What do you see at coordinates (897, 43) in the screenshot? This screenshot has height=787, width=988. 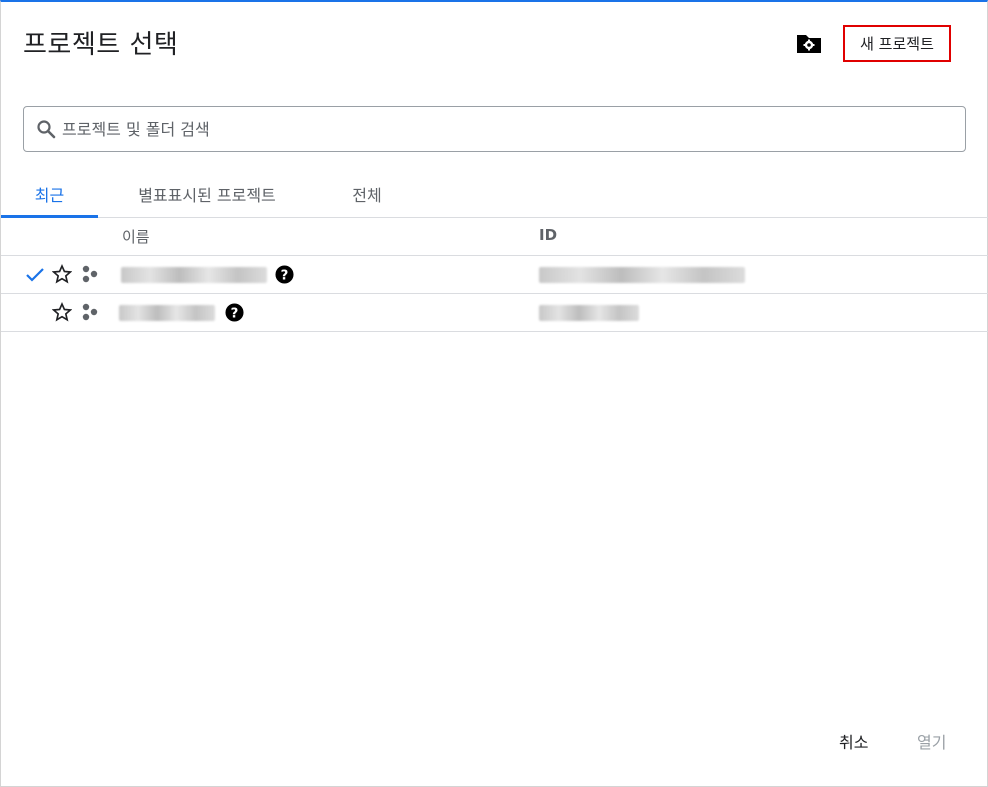 I see `new-project-button: 새 프로젝트` at bounding box center [897, 43].